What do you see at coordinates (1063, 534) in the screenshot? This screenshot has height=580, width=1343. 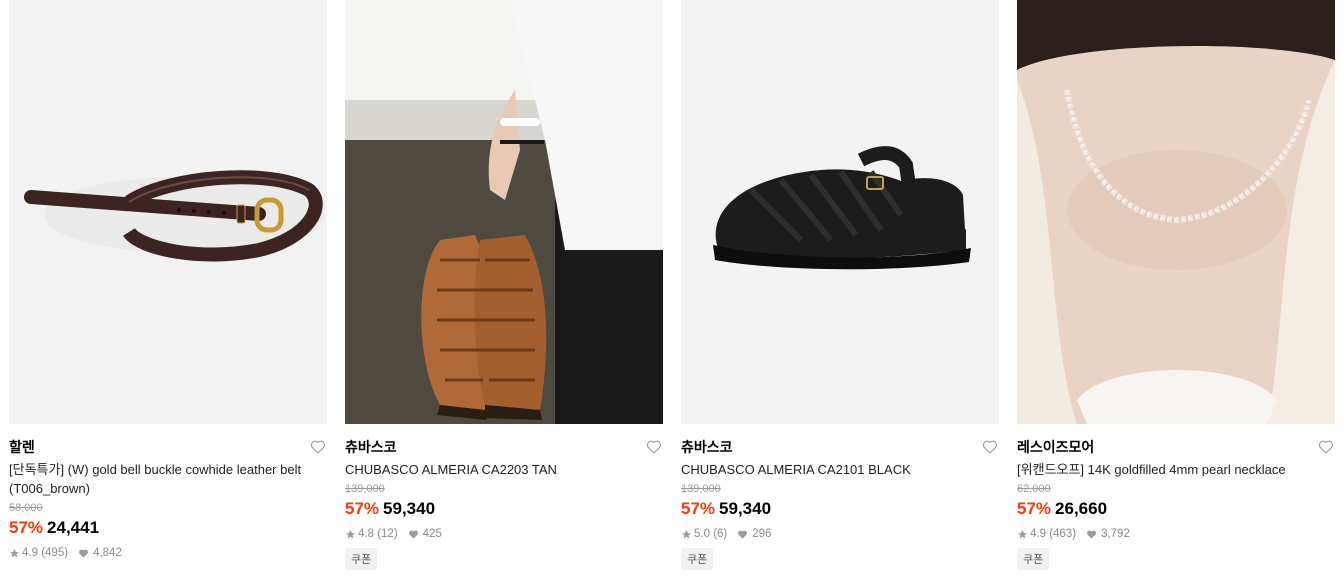 I see `review-count: (463)` at bounding box center [1063, 534].